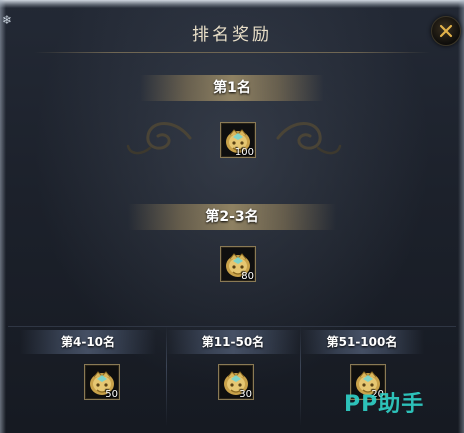 The width and height of the screenshot is (464, 433). I want to click on tier-banner-rank-4-10: 第4-10名, so click(88, 342).